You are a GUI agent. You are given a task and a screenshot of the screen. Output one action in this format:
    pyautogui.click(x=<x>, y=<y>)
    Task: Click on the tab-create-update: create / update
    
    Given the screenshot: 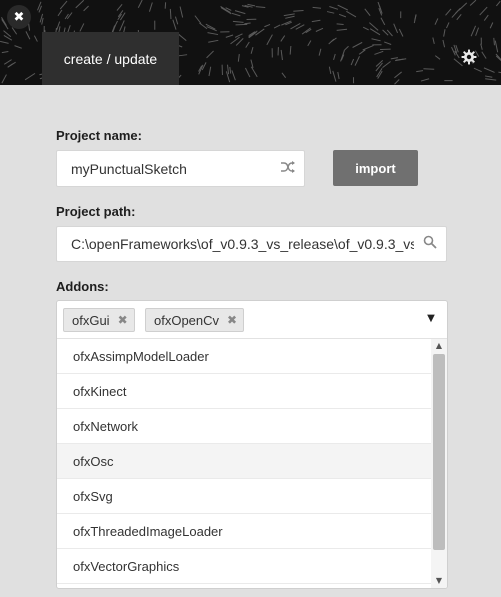 What is the action you would take?
    pyautogui.click(x=110, y=58)
    